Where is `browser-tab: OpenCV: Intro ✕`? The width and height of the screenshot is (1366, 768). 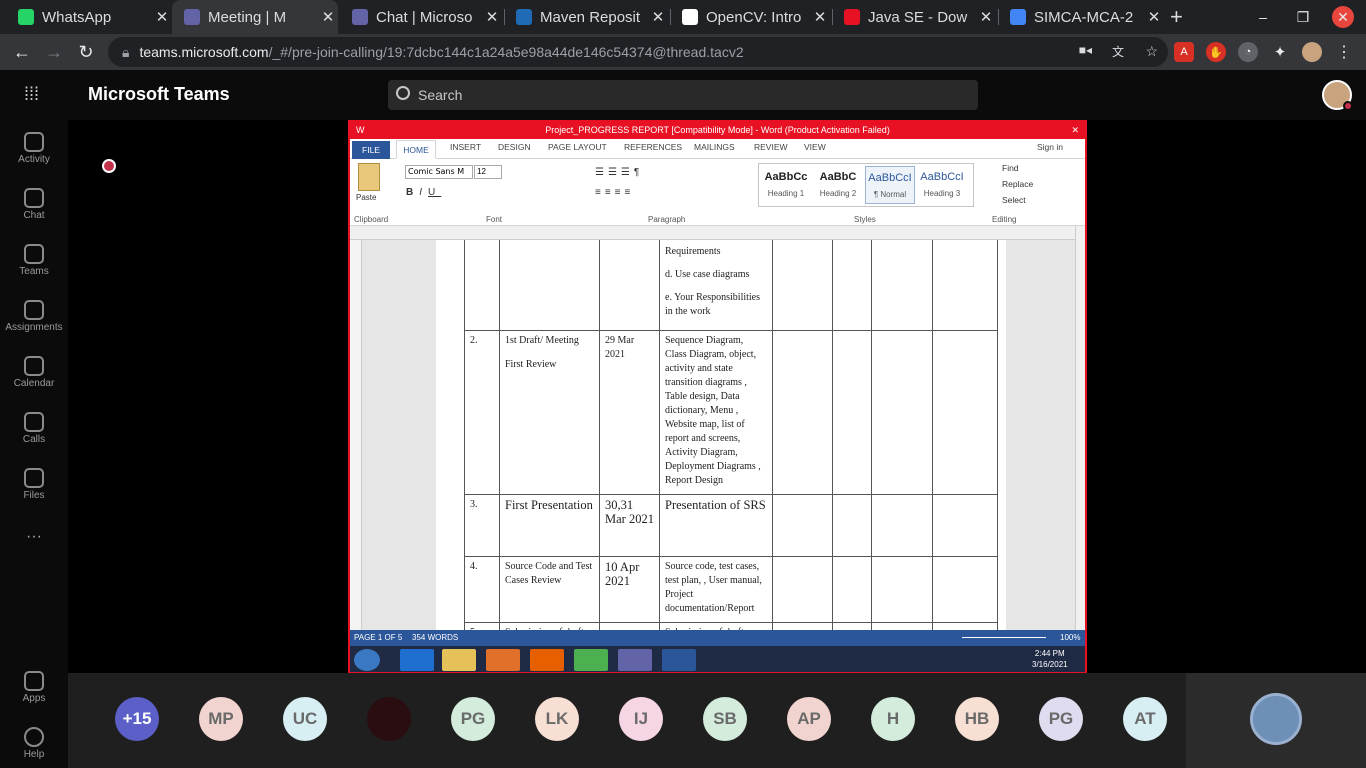 browser-tab: OpenCV: Intro ✕ is located at coordinates (750, 17).